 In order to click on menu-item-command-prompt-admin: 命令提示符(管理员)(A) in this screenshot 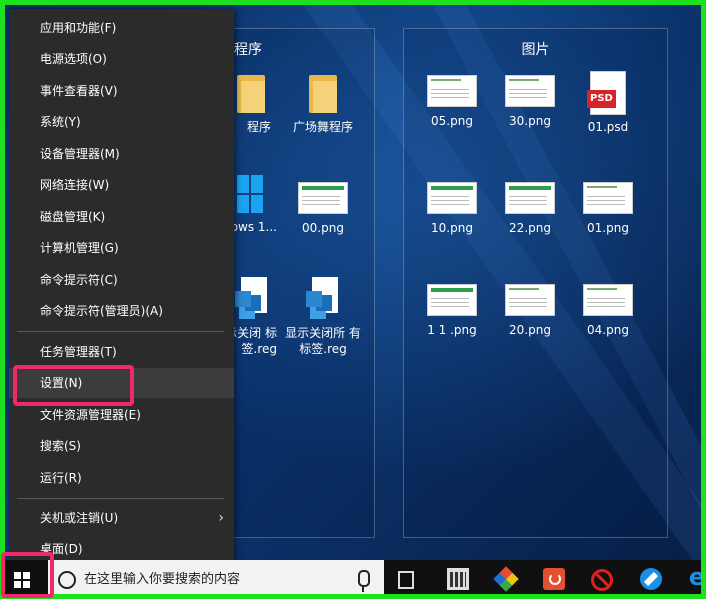, I will do `click(121, 311)`.